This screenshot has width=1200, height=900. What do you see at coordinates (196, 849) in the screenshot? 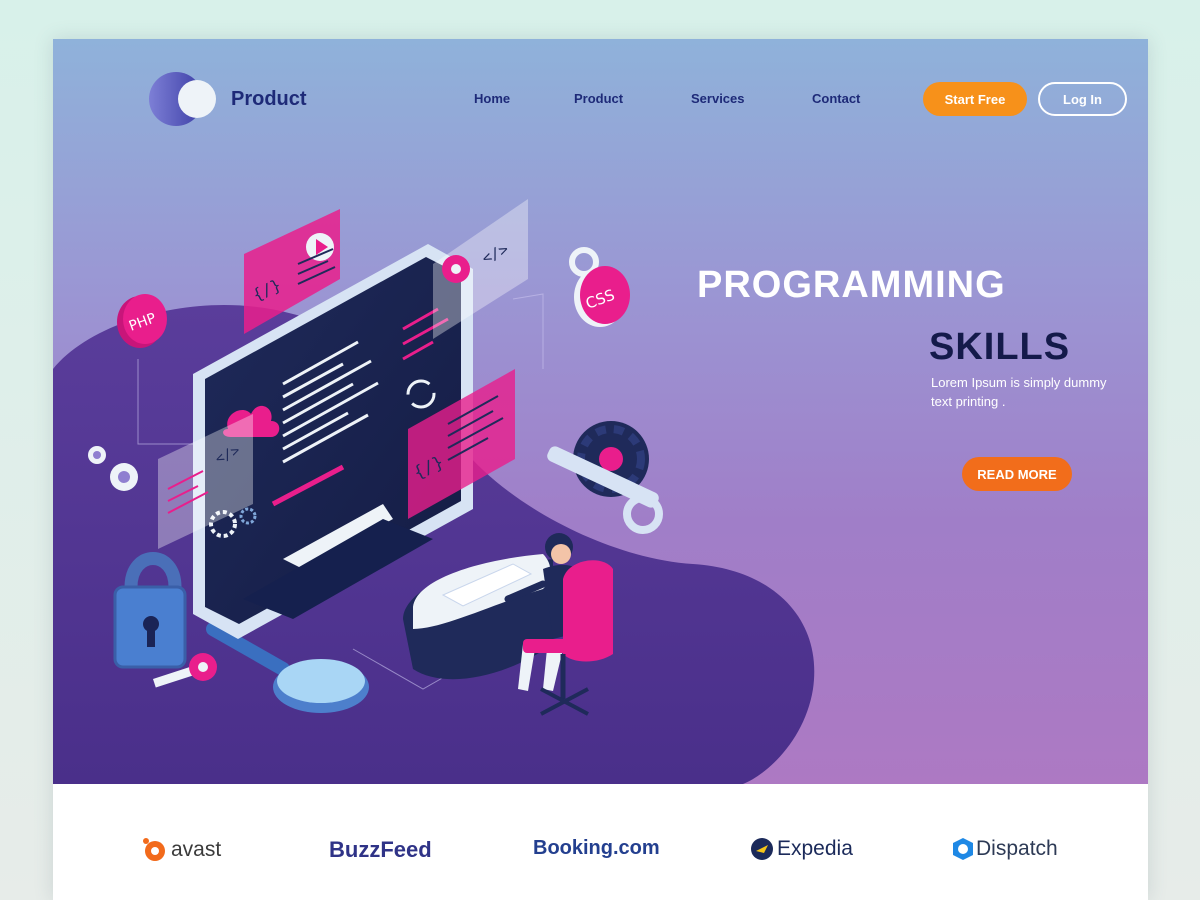
I see `partner-avast-label: avast` at bounding box center [196, 849].